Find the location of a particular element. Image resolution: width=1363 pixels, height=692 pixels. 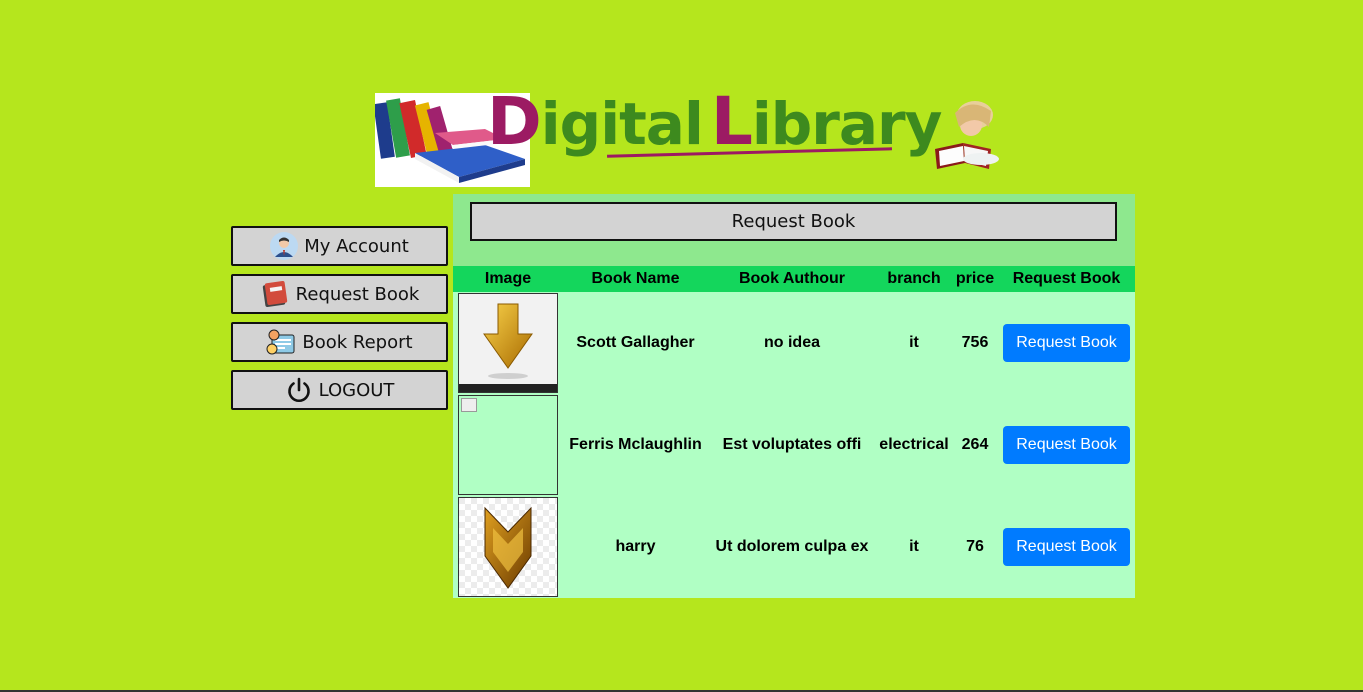

broken-image is located at coordinates (508, 445).